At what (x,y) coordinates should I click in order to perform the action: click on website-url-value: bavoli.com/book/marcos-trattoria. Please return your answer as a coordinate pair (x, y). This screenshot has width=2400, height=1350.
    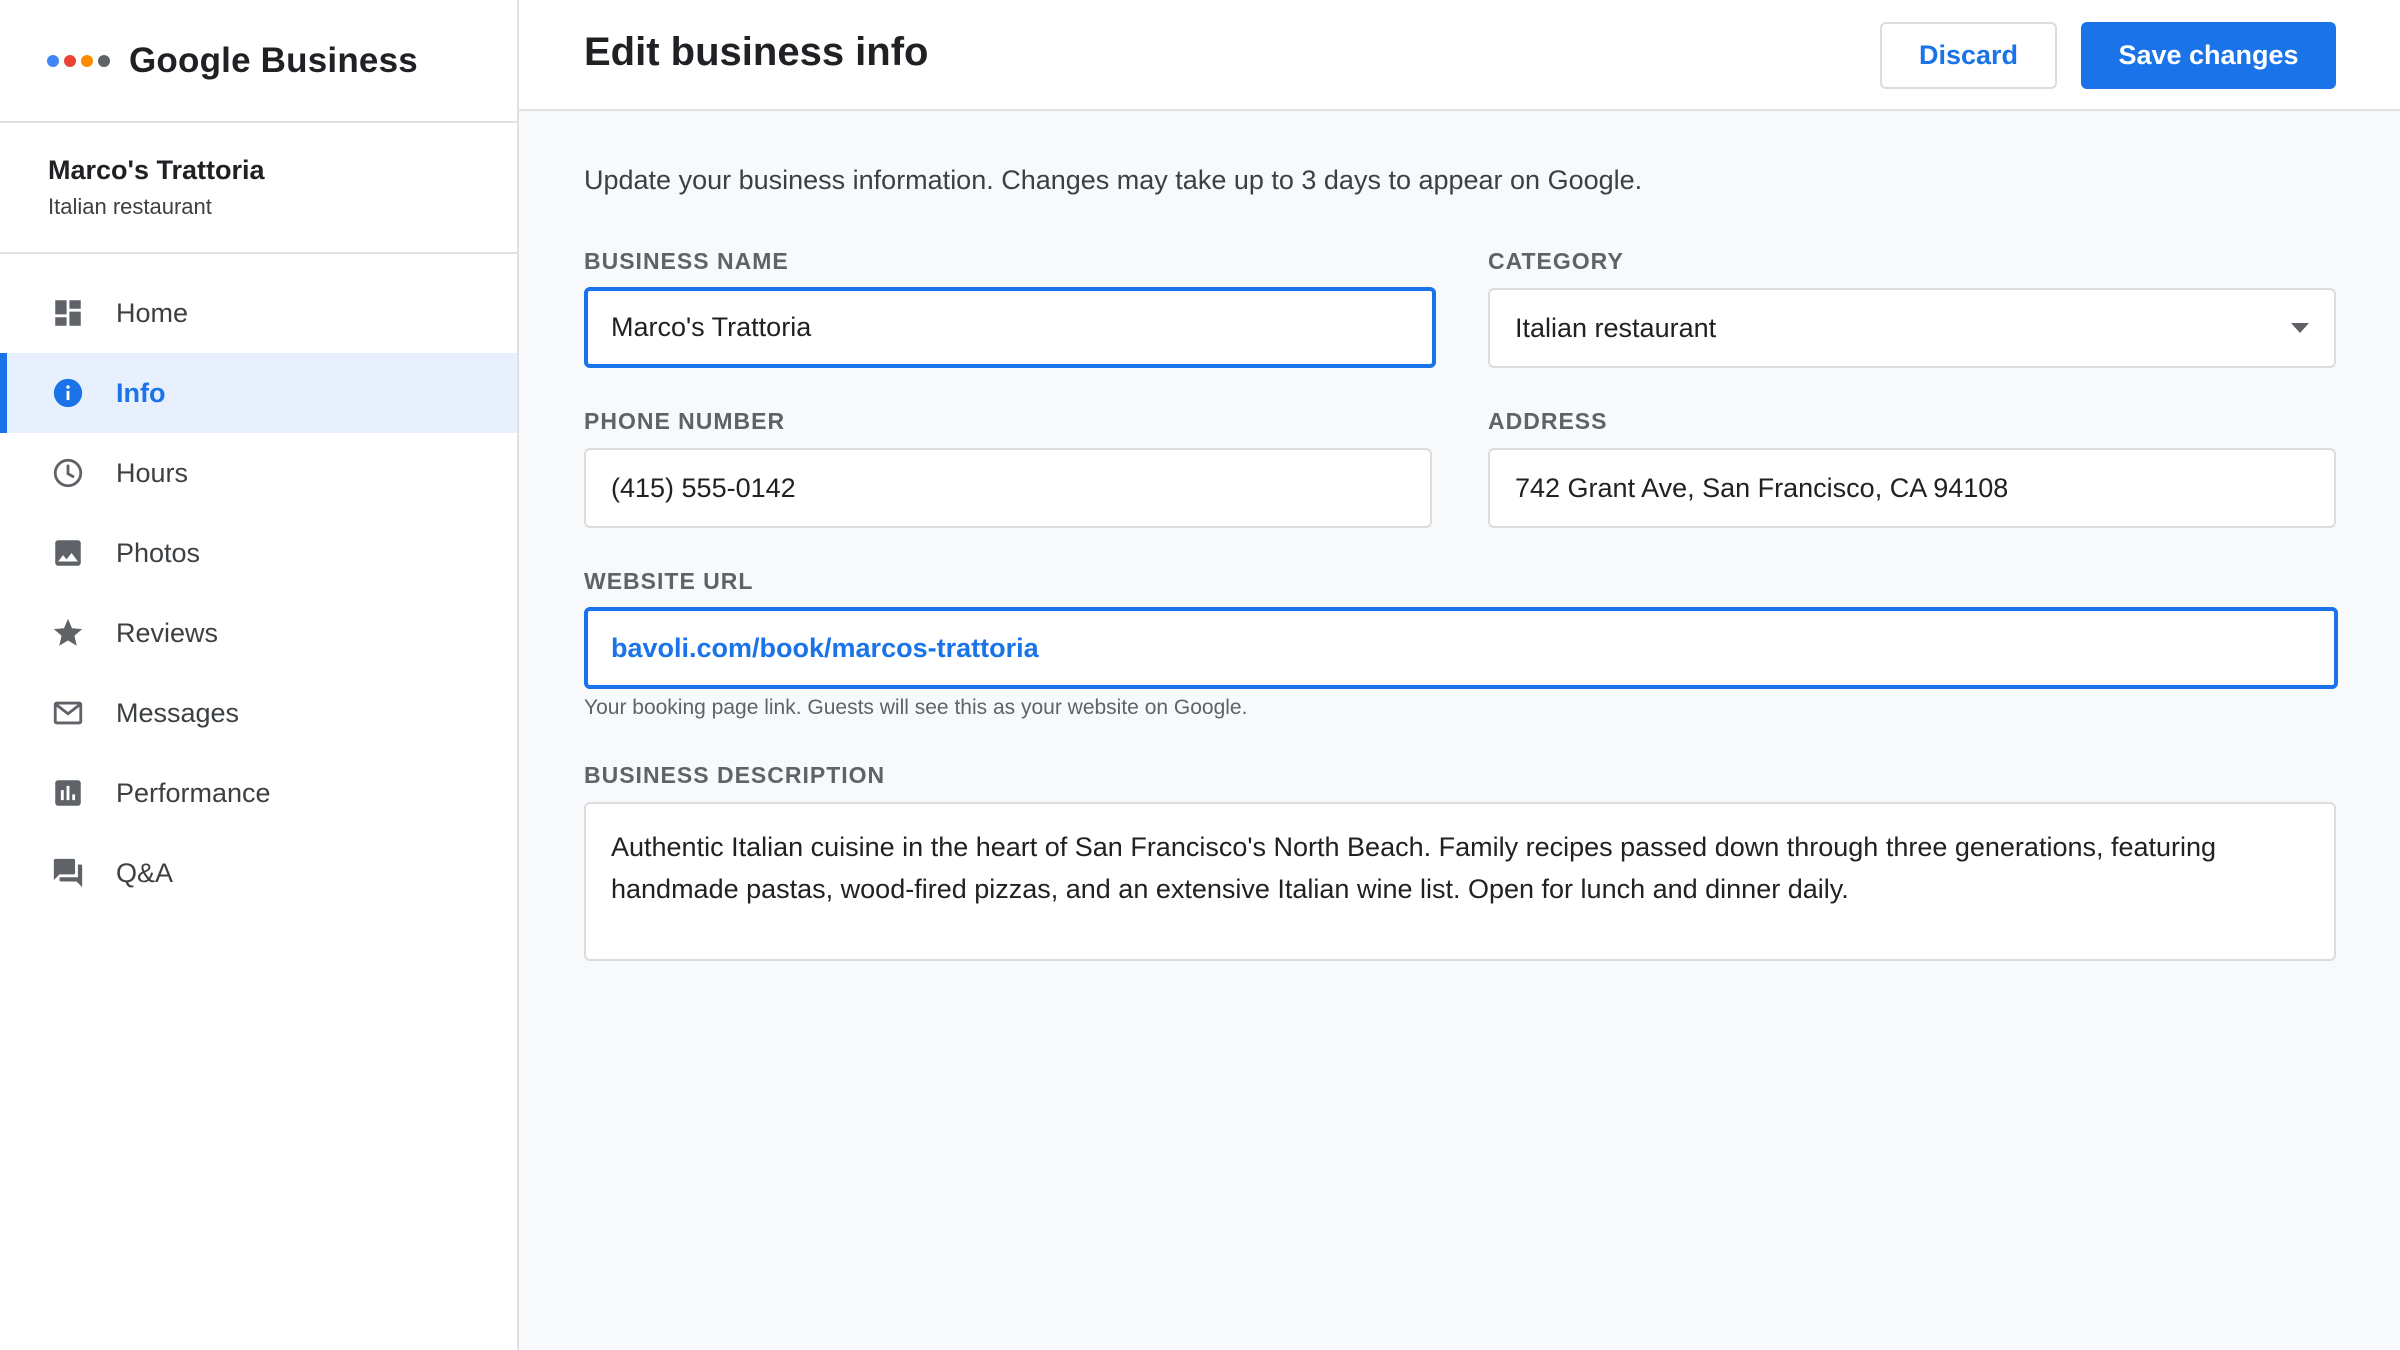
    Looking at the image, I should click on (825, 647).